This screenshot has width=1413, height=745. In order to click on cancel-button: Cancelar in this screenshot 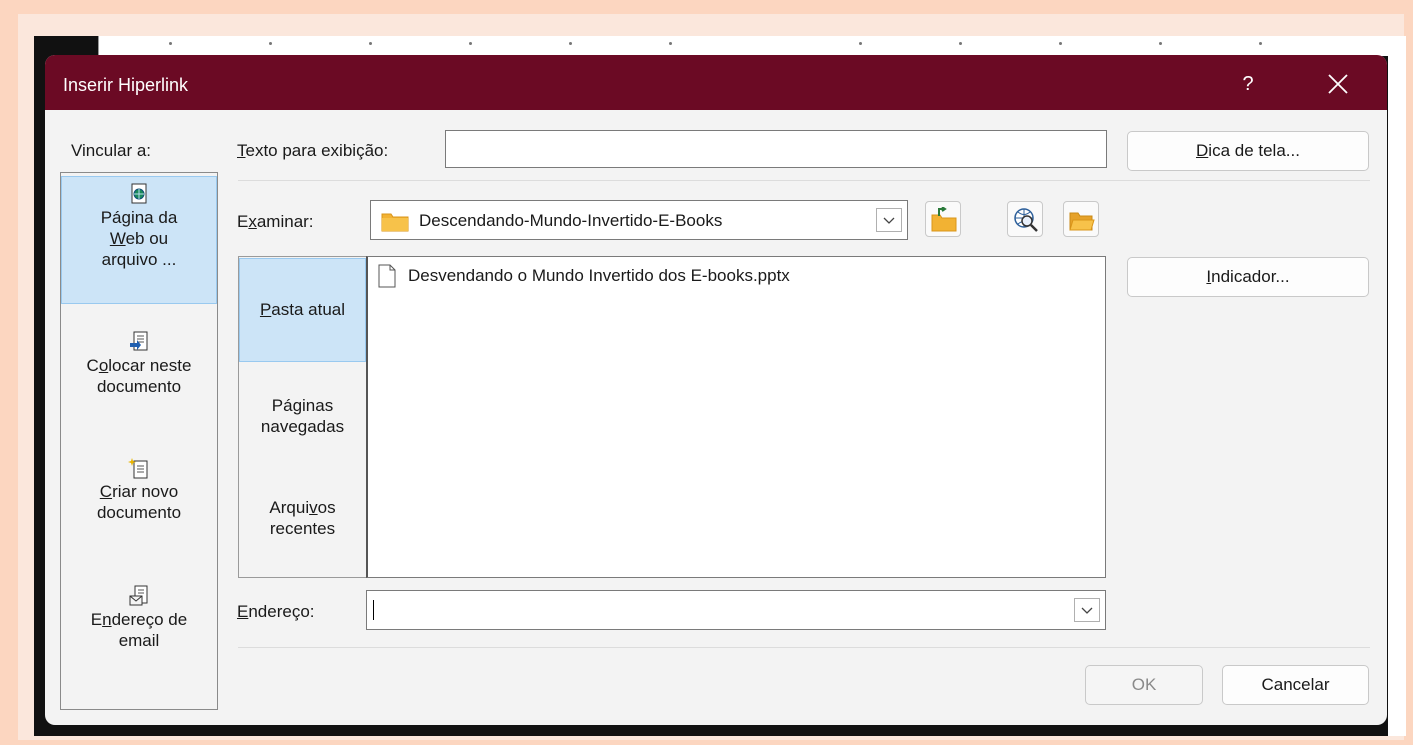, I will do `click(1295, 685)`.